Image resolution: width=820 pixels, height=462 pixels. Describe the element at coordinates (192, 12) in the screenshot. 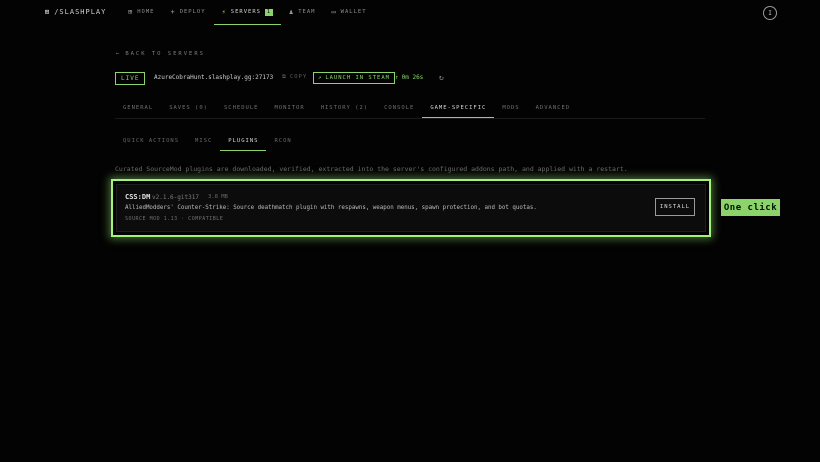

I see `nav-deploy-label: DEPLOY` at that location.